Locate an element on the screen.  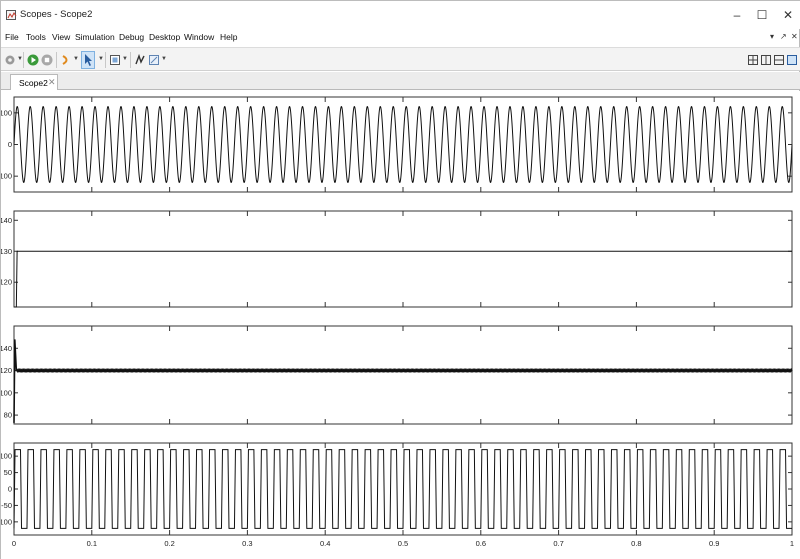
axes-4-xtick-label: 0.7 is located at coordinates (558, 543).